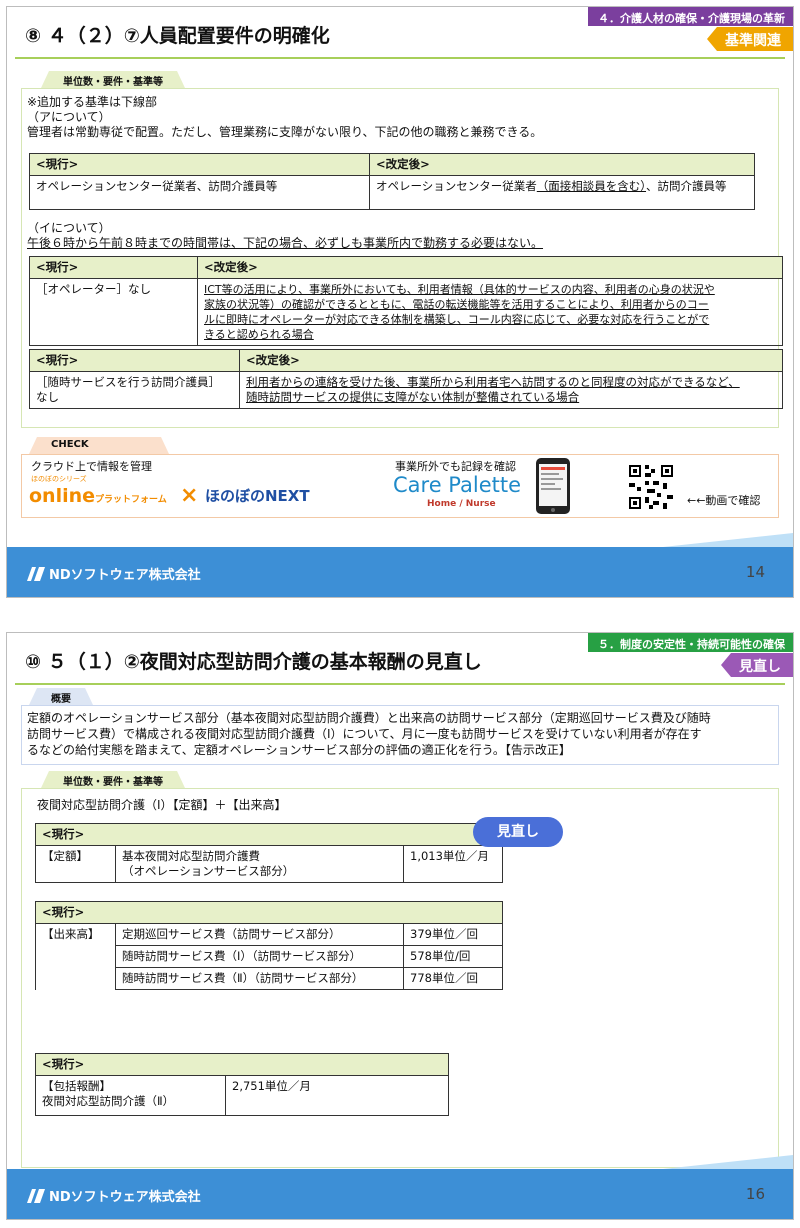 The width and height of the screenshot is (800, 1228). What do you see at coordinates (453, 934) in the screenshot?
I see `table-row-value: 379単位／回` at bounding box center [453, 934].